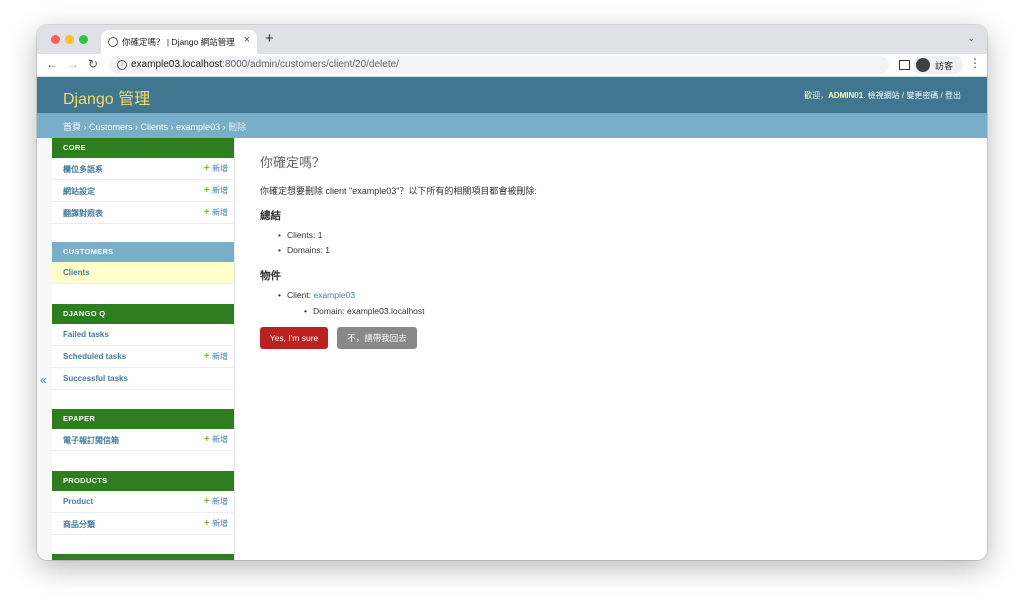 The image size is (1024, 609). What do you see at coordinates (816, 95) in the screenshot?
I see `welcome-text: 歡迎，` at bounding box center [816, 95].